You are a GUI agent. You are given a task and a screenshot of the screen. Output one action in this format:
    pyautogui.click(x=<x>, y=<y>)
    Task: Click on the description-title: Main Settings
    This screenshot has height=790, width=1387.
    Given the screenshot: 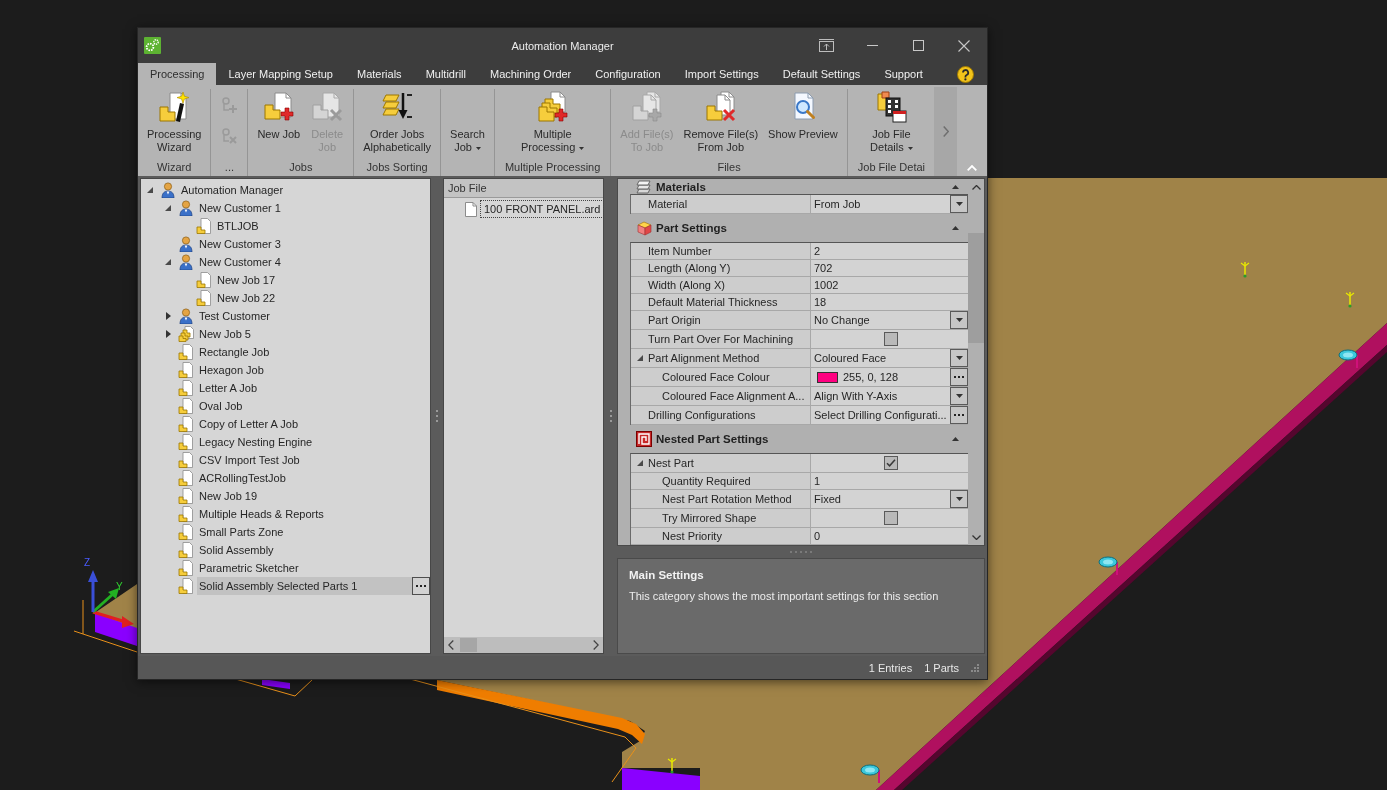 What is the action you would take?
    pyautogui.click(x=667, y=575)
    